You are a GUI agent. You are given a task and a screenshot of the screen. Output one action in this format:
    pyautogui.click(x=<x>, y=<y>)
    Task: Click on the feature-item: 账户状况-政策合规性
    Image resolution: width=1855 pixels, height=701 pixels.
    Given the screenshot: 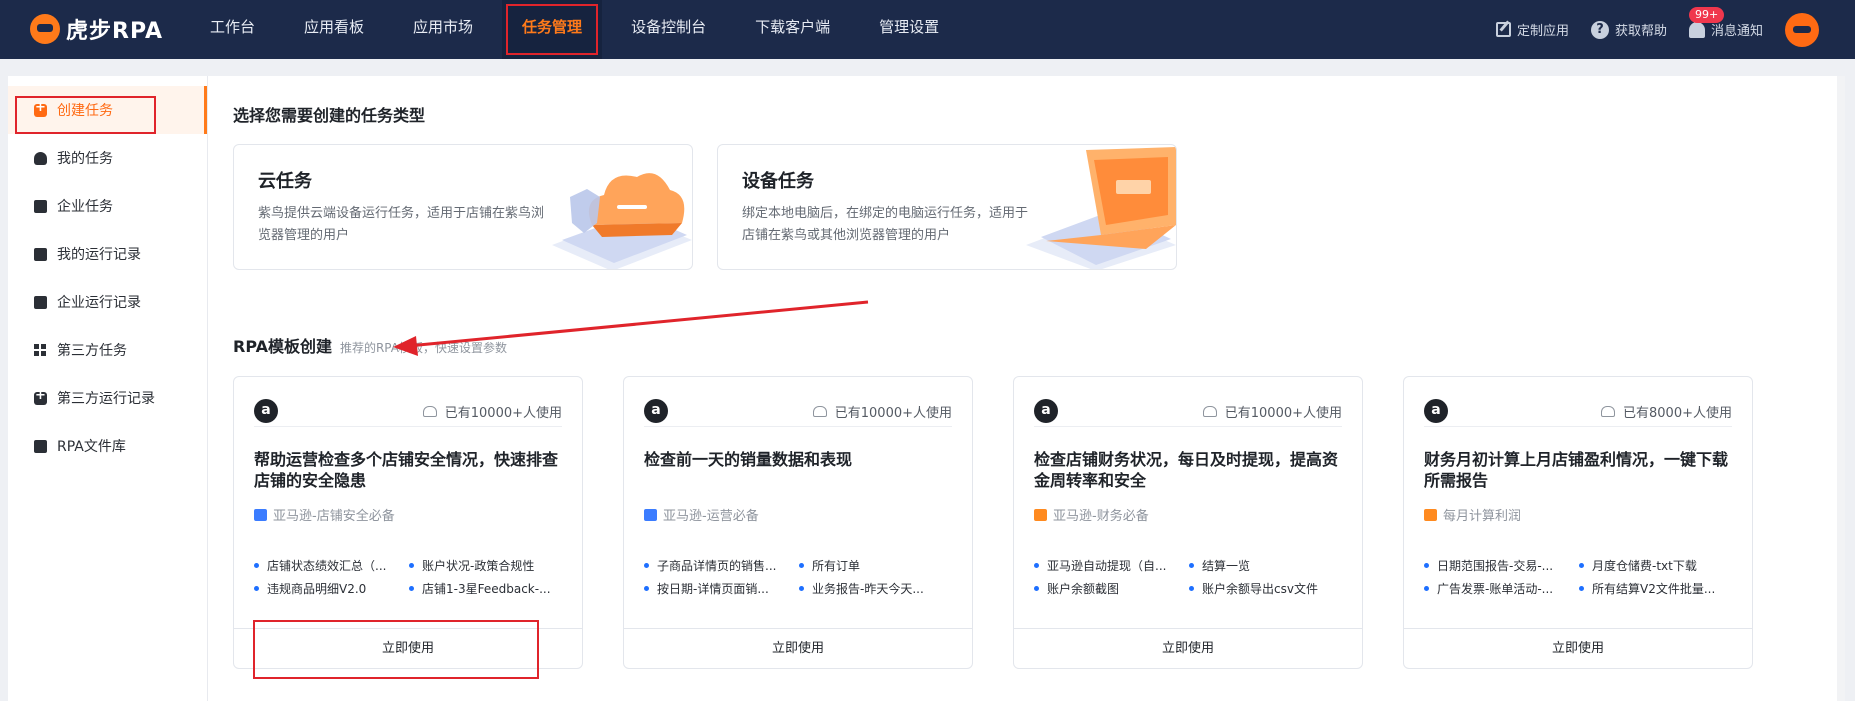 What is the action you would take?
    pyautogui.click(x=486, y=565)
    